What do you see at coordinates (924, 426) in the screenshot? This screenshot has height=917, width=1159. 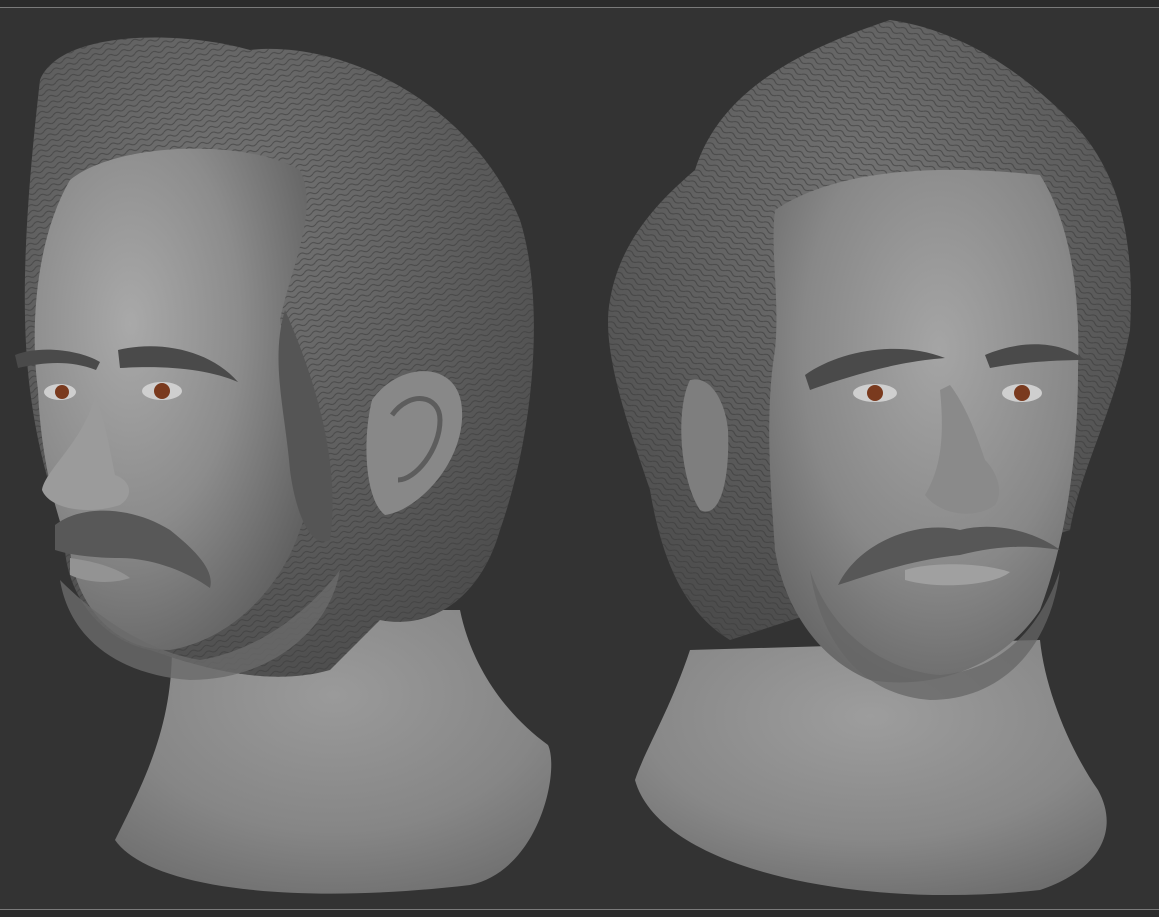 I see `face-shape` at bounding box center [924, 426].